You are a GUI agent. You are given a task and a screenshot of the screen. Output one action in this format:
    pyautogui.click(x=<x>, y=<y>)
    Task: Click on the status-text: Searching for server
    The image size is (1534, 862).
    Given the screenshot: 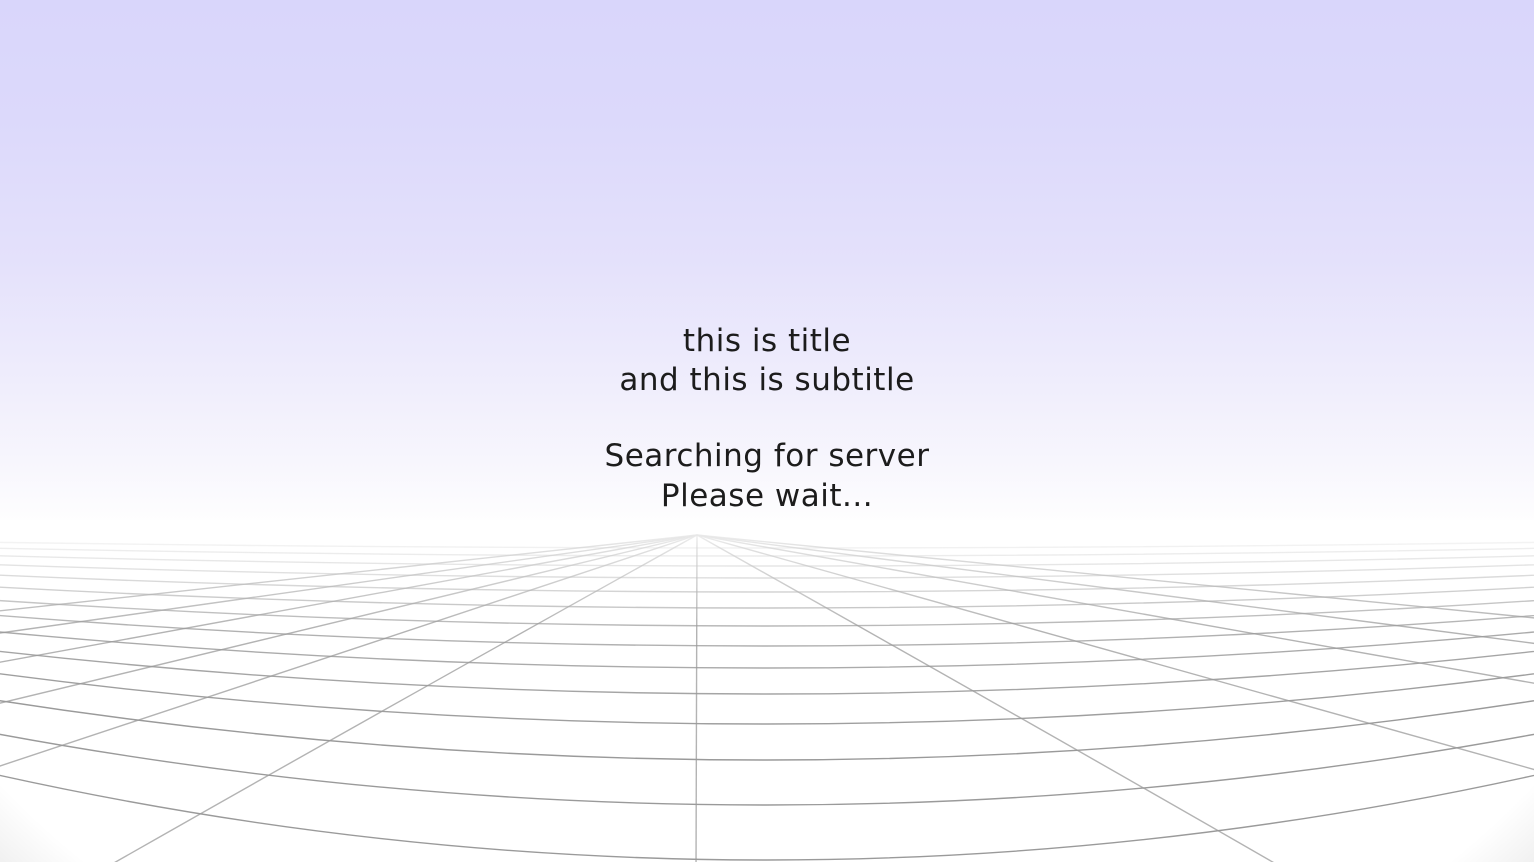 What is the action you would take?
    pyautogui.click(x=767, y=456)
    